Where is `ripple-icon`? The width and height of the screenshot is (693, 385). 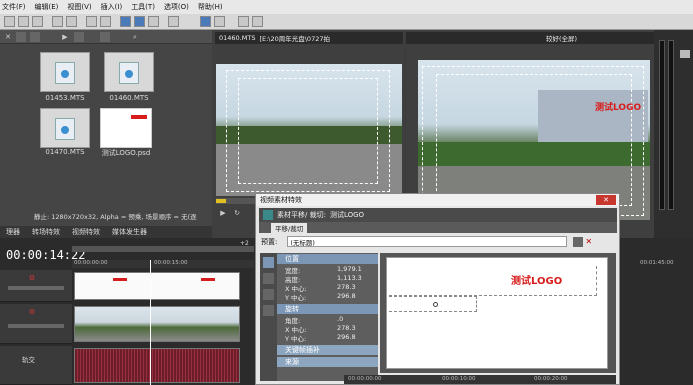
ripple-icon is located at coordinates (219, 21).